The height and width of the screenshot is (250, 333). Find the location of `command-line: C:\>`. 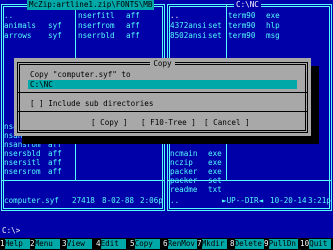

command-line: C:\> is located at coordinates (11, 231).